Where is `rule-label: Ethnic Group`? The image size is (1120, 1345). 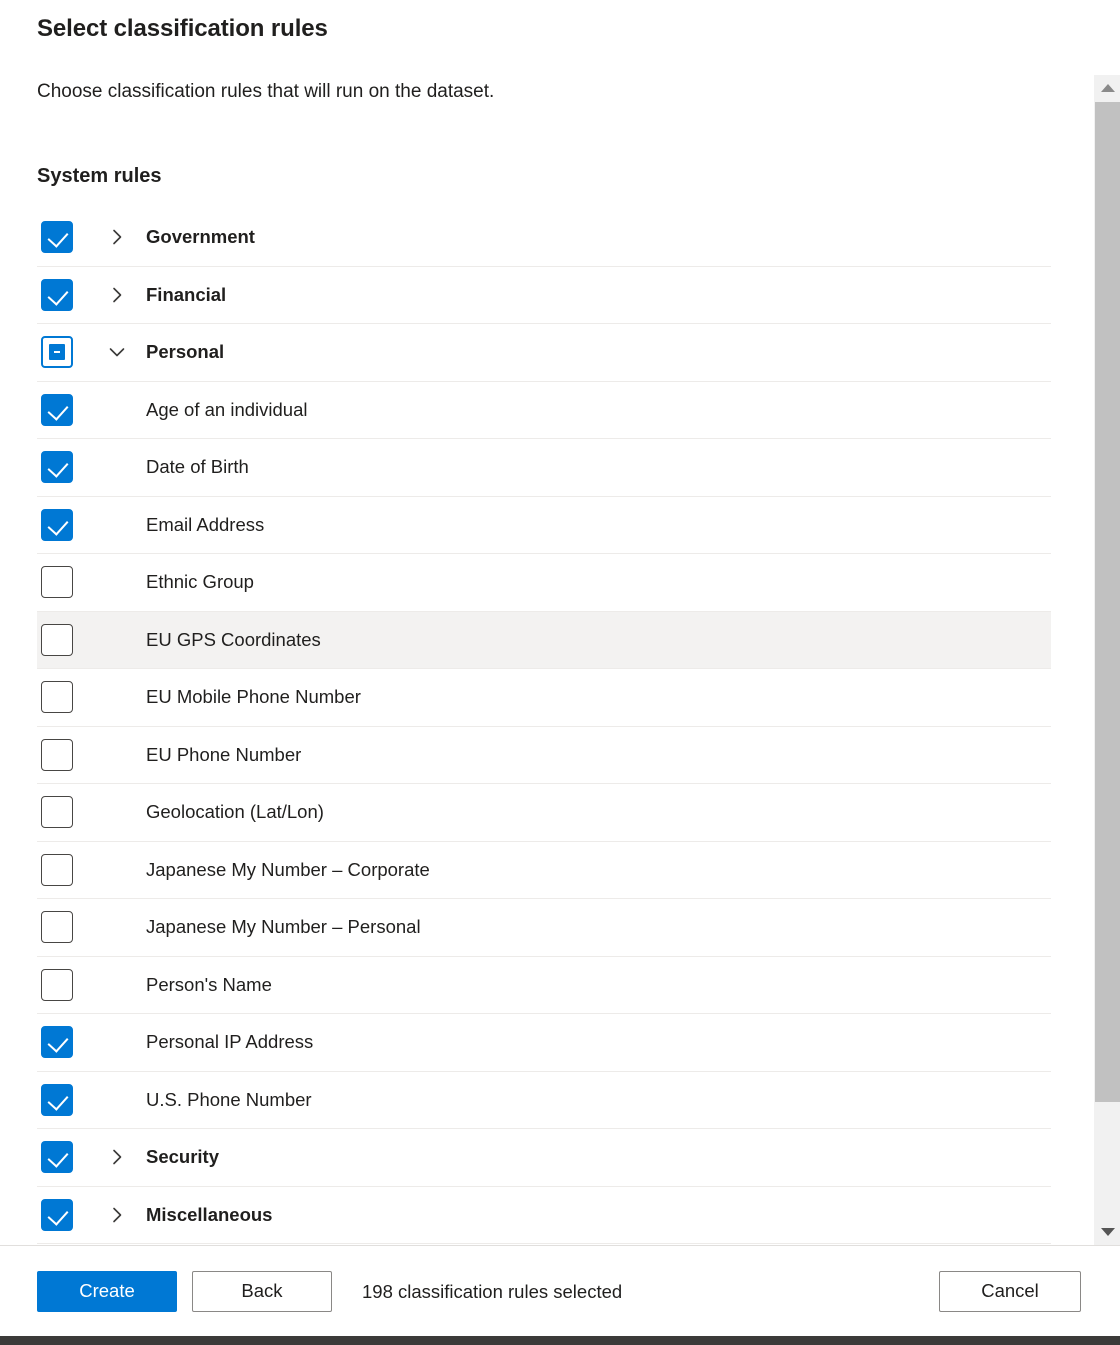 rule-label: Ethnic Group is located at coordinates (200, 582).